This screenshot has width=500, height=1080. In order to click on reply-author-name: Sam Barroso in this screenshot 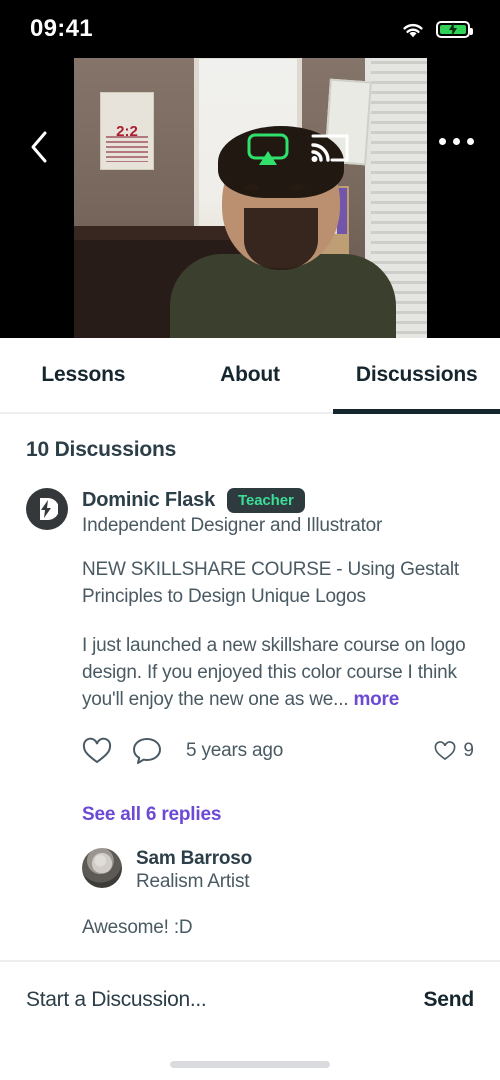, I will do `click(194, 858)`.